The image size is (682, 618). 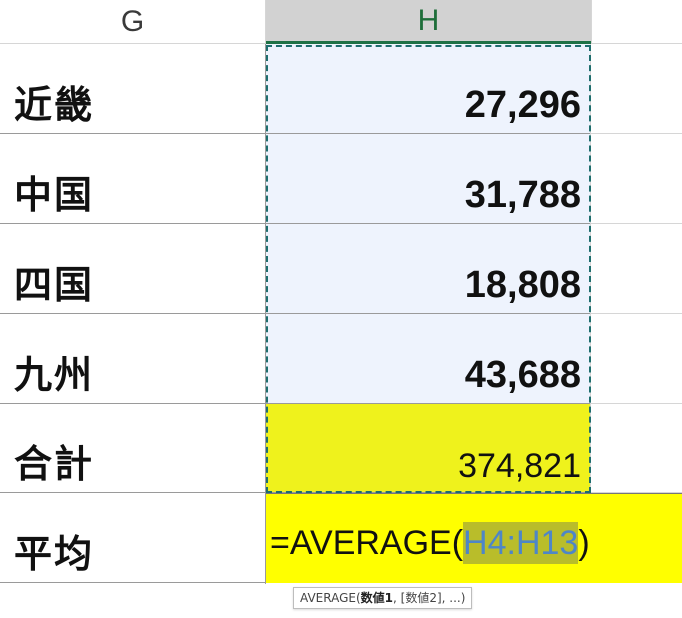 What do you see at coordinates (377, 598) in the screenshot?
I see `tooltip-arg1: 数値1` at bounding box center [377, 598].